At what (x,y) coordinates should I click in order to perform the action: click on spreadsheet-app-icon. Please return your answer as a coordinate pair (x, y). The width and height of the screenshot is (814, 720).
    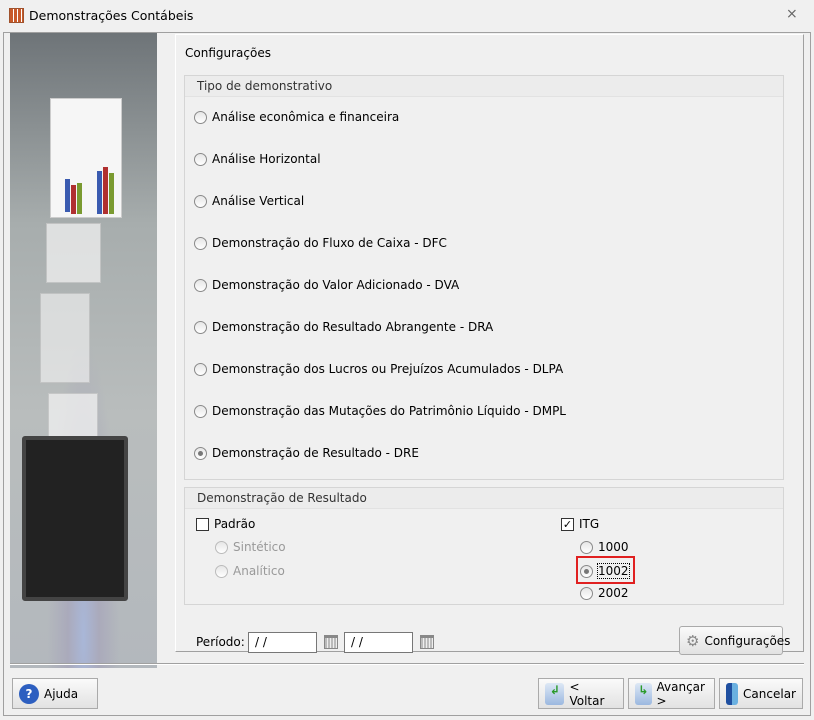
    Looking at the image, I should click on (16, 15).